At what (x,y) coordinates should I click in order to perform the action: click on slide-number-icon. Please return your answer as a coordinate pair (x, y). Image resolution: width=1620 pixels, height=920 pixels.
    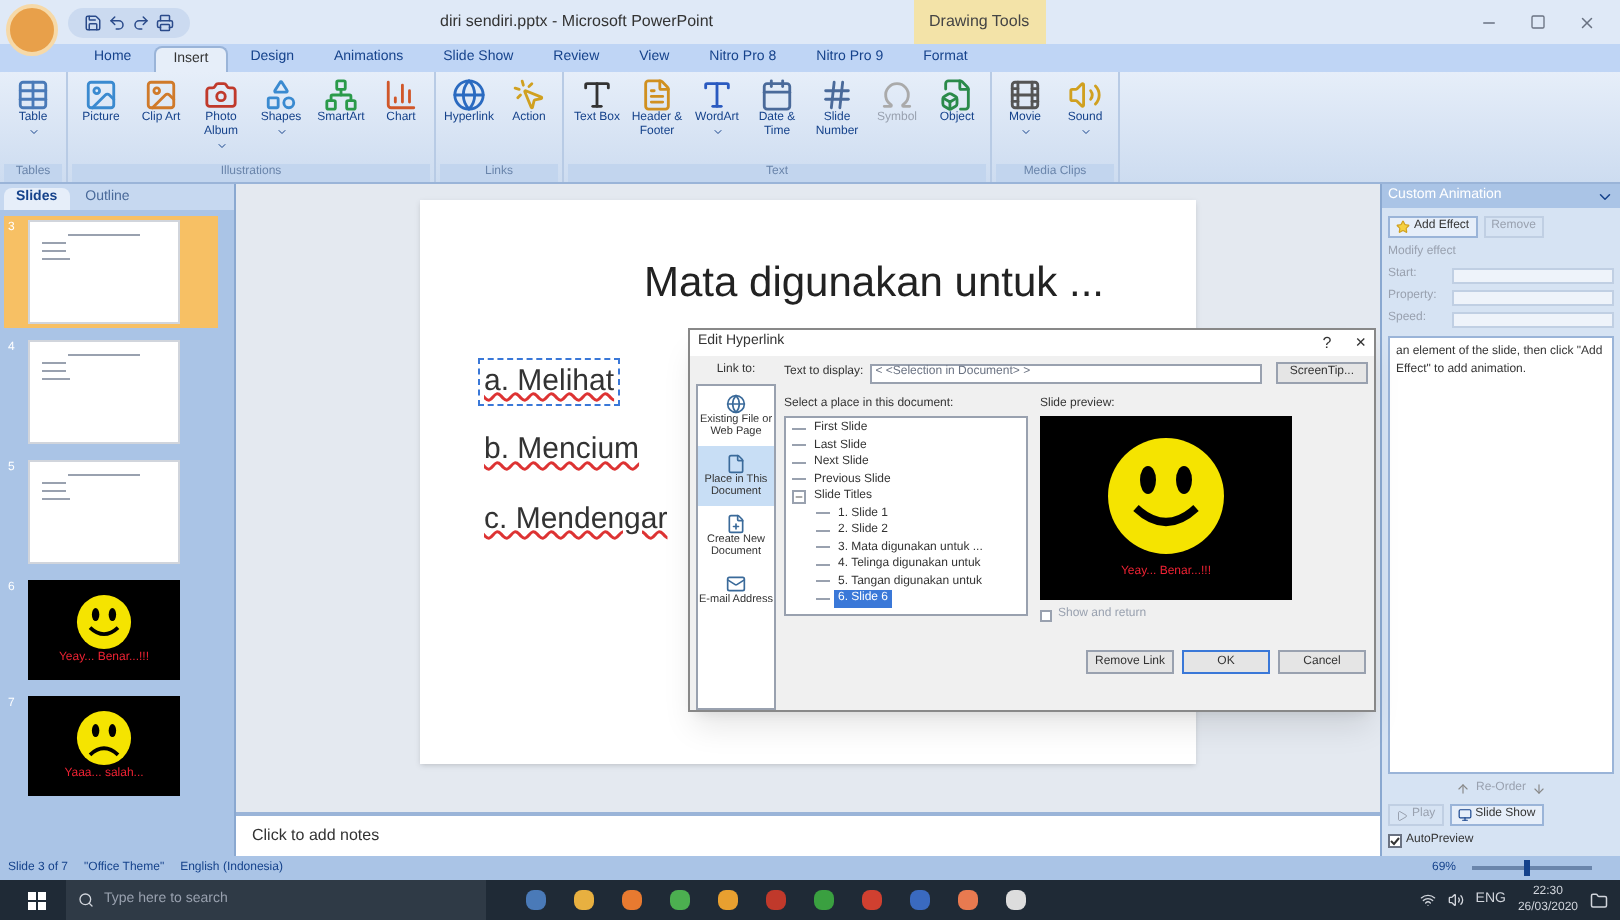
    Looking at the image, I should click on (837, 95).